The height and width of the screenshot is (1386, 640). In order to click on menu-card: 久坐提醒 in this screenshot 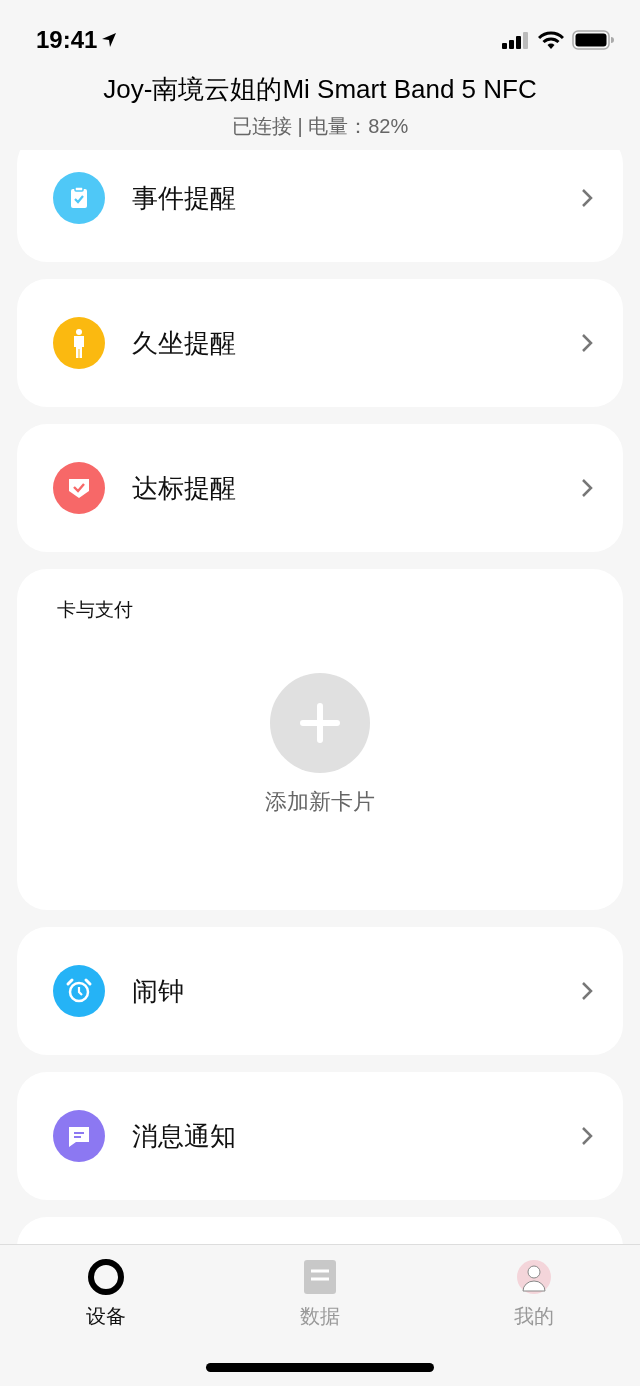, I will do `click(320, 343)`.